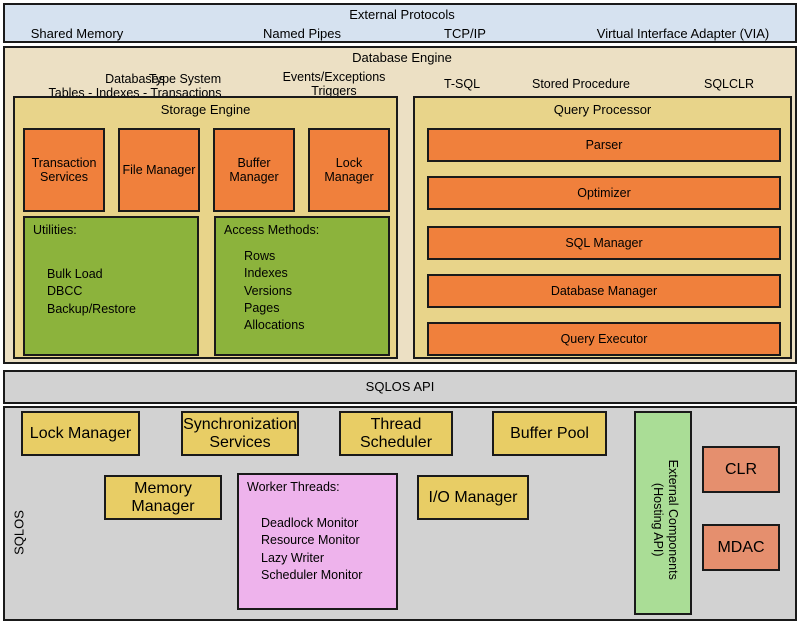 This screenshot has height=624, width=800. What do you see at coordinates (293, 487) in the screenshot?
I see `worker-threads-heading: Worker Threads:` at bounding box center [293, 487].